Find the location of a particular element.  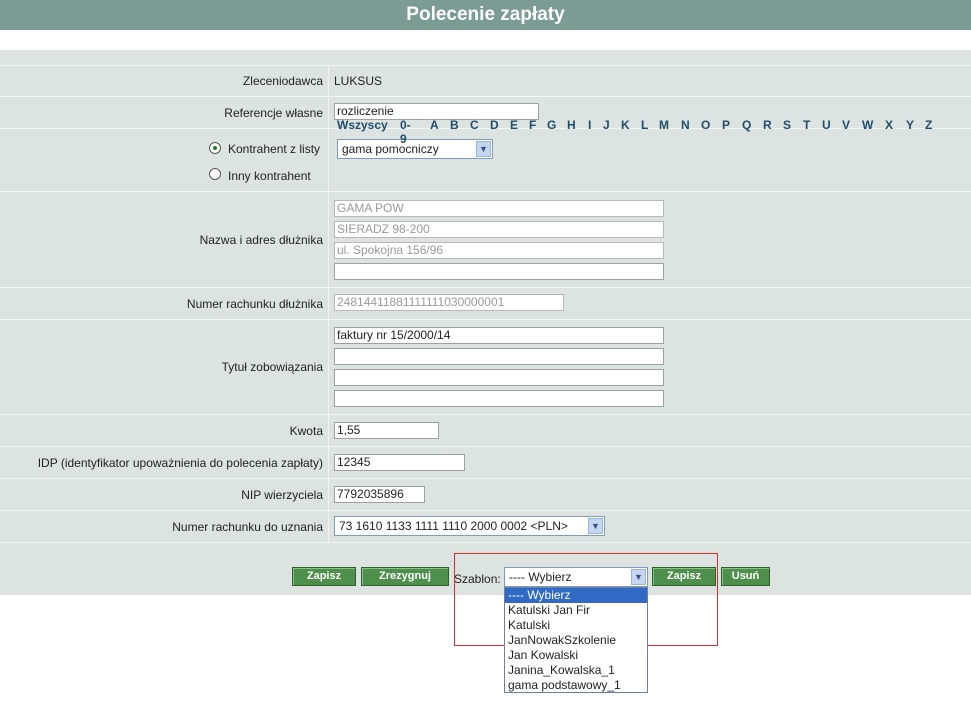

nip-input: 7792035896 is located at coordinates (379, 494).